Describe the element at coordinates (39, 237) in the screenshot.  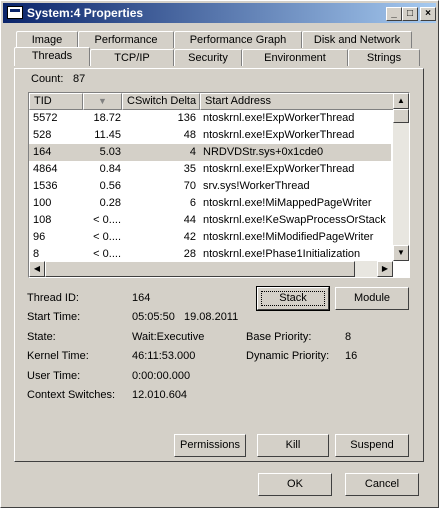
I see `cell-tid: 96` at that location.